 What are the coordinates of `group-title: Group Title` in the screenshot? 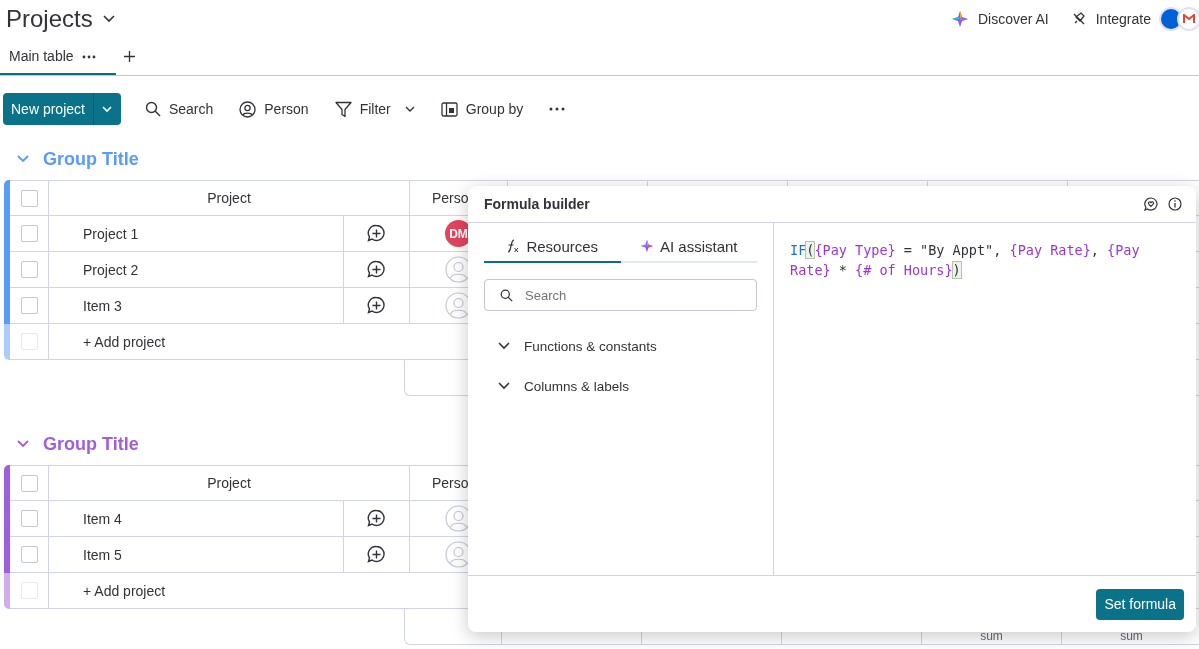 It's located at (91, 444).